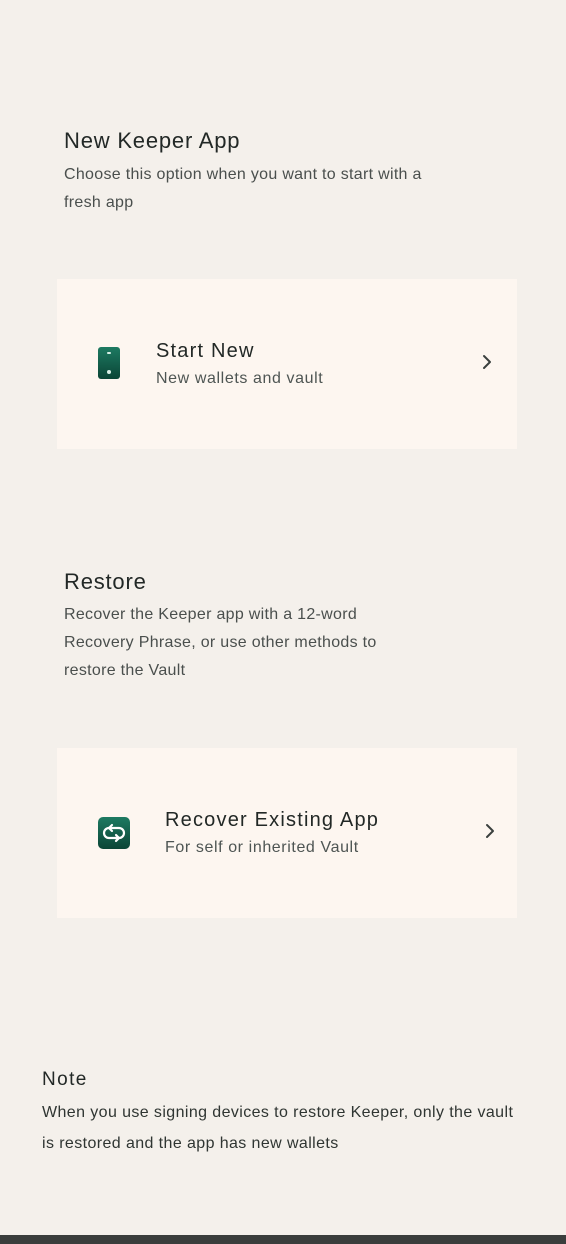 Image resolution: width=566 pixels, height=1244 pixels. I want to click on restore-title: Restore, so click(105, 581).